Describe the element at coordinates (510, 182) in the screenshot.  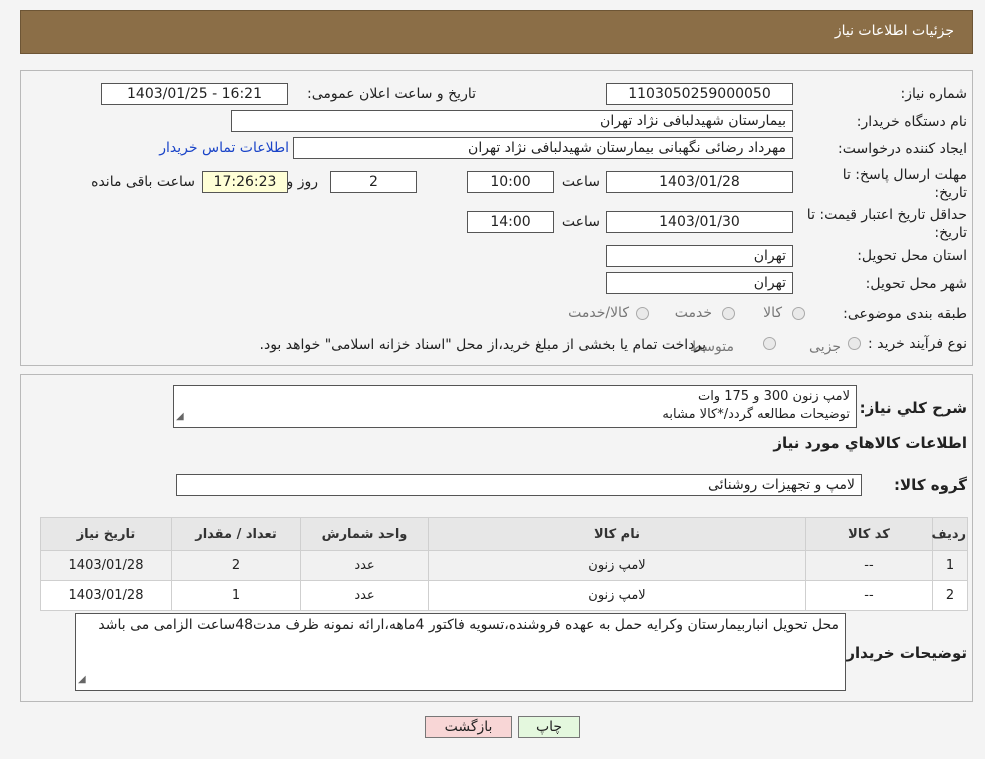
I see `deadline-time-field: 10:00` at that location.